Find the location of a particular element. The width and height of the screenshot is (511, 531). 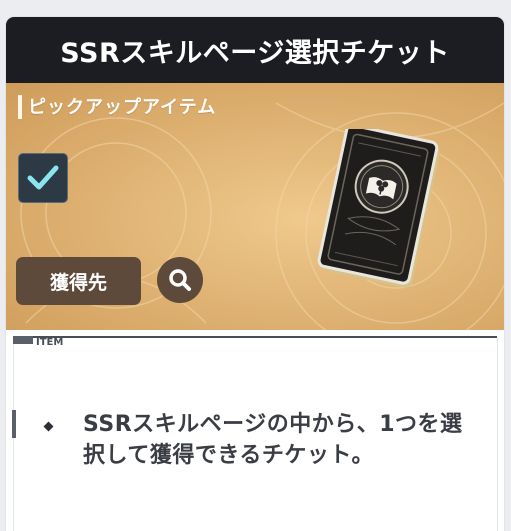

pickup-checkbox is located at coordinates (43, 178).